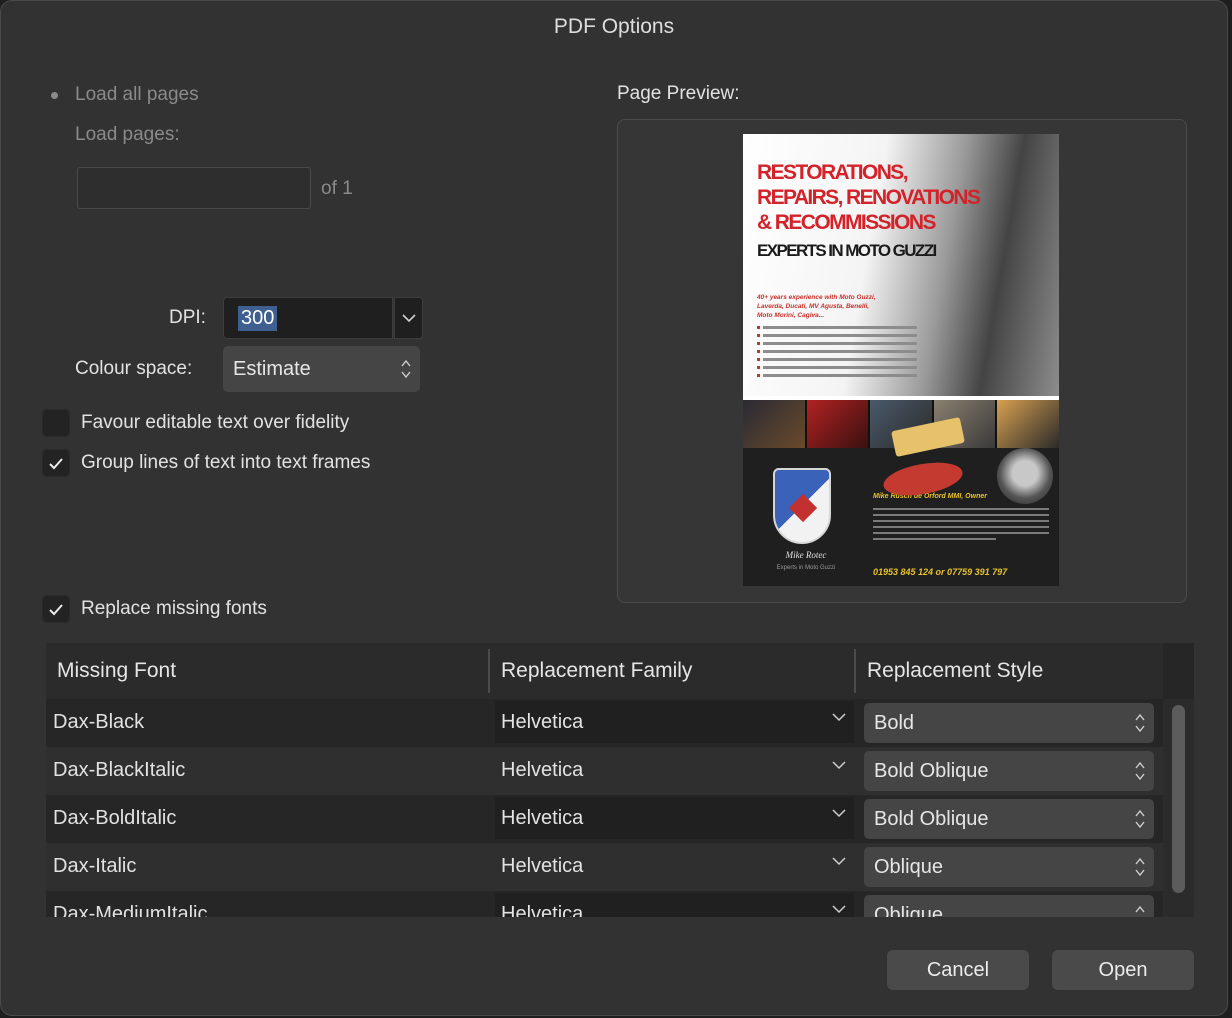 The height and width of the screenshot is (1018, 1232). What do you see at coordinates (816, 297) in the screenshot?
I see `flyer-experience-1: 40+ years experience with Moto Guzzi,` at bounding box center [816, 297].